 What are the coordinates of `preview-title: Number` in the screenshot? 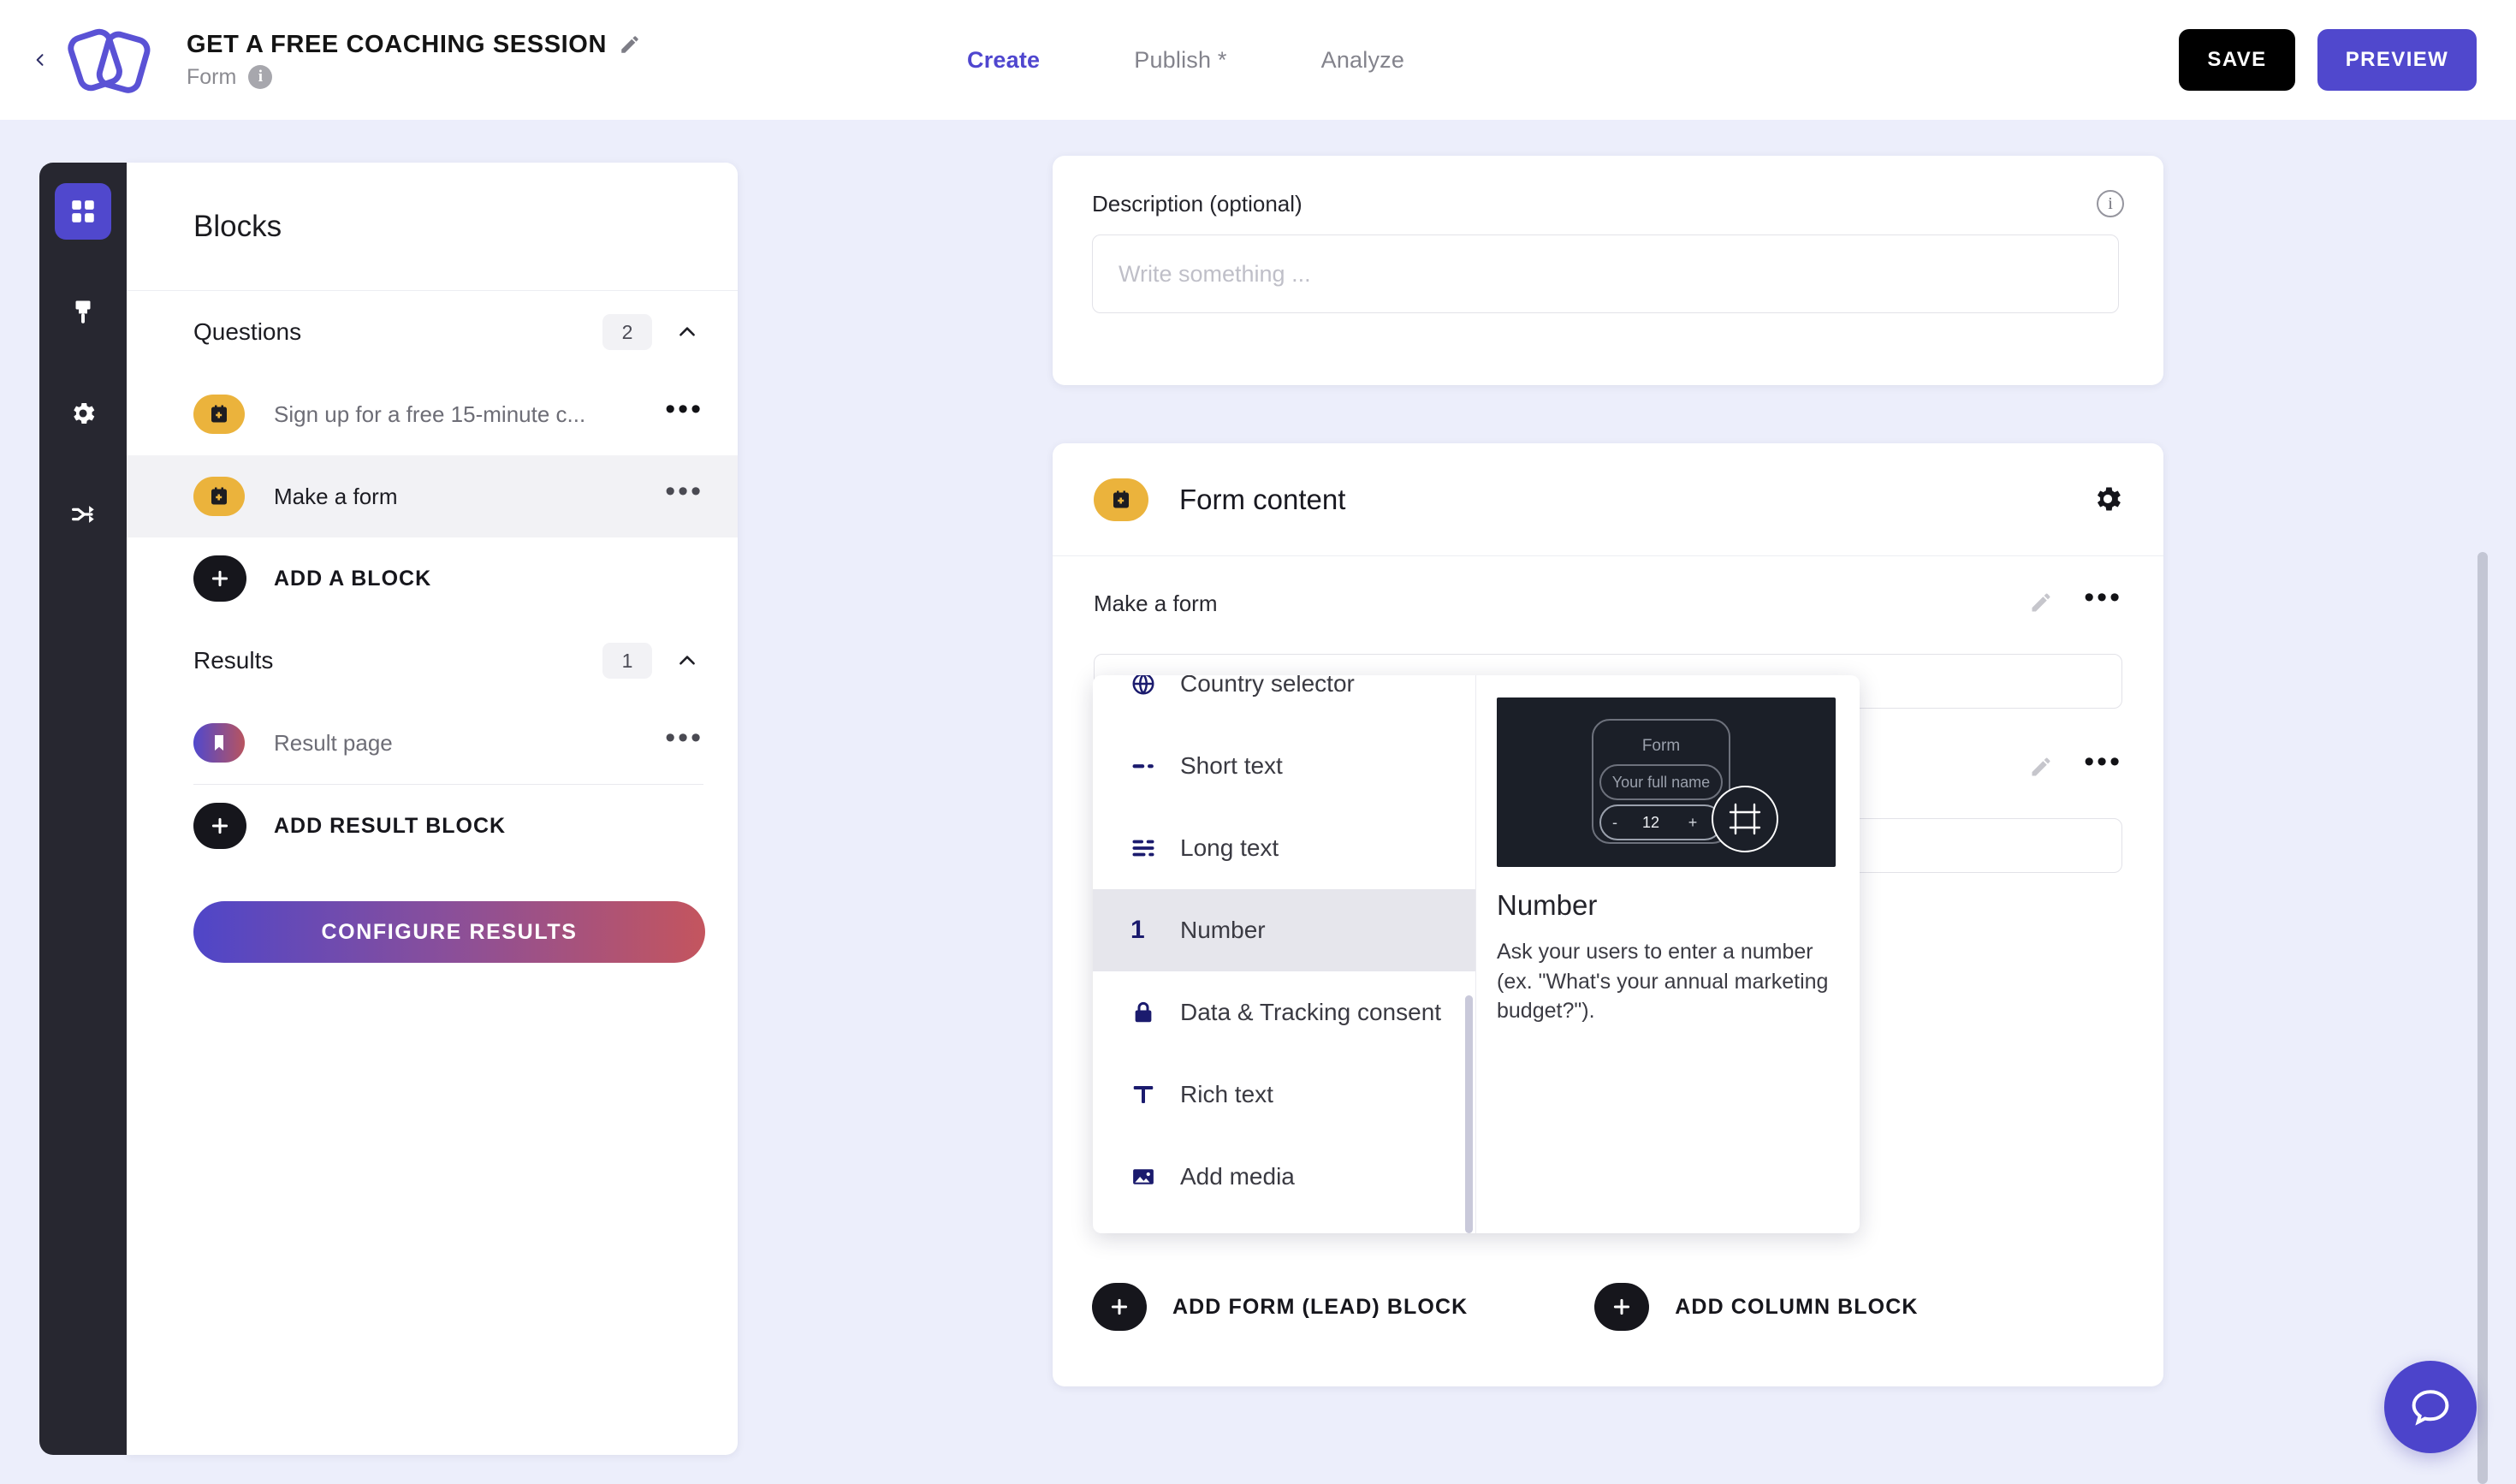 It's located at (1547, 905).